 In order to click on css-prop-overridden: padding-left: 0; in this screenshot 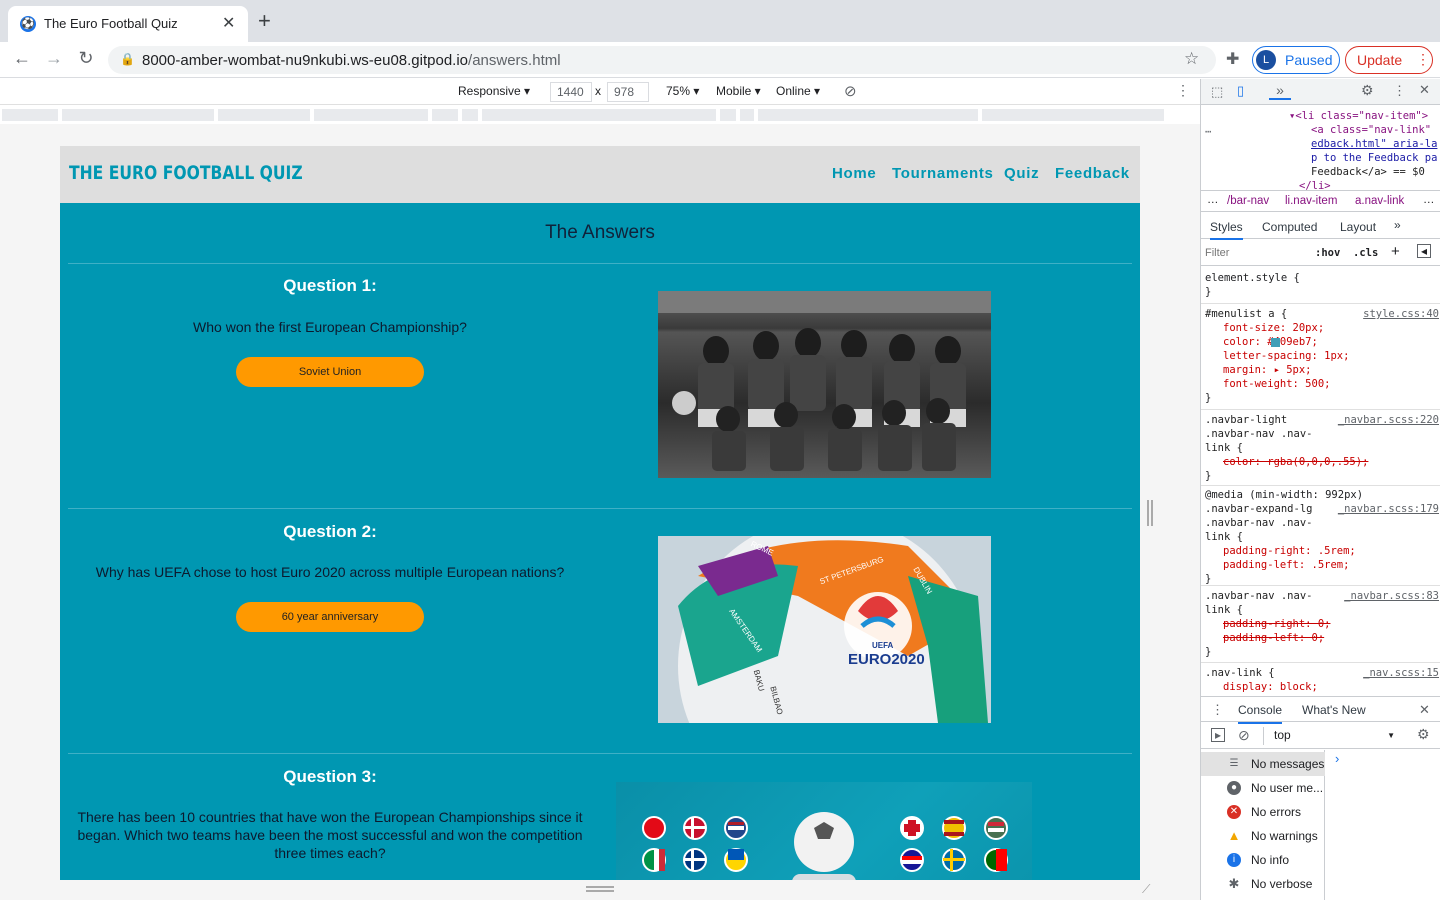, I will do `click(1322, 638)`.